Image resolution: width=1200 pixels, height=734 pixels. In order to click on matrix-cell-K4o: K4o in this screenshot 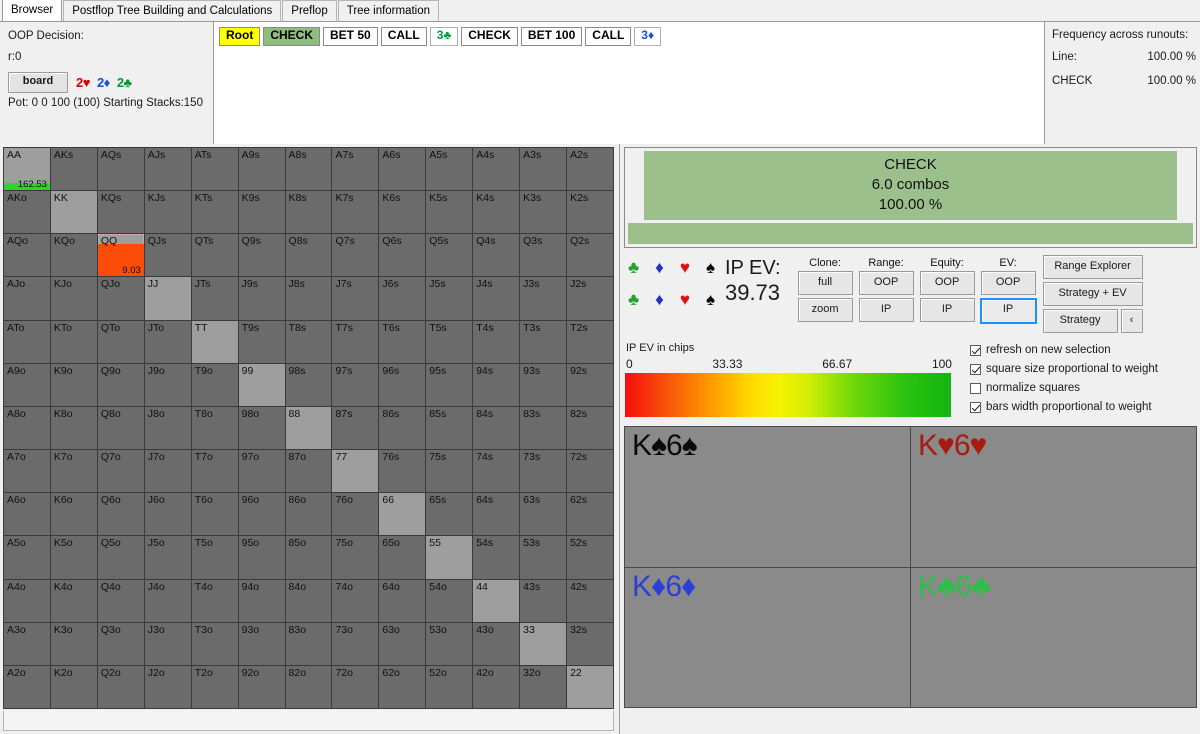, I will do `click(73, 600)`.